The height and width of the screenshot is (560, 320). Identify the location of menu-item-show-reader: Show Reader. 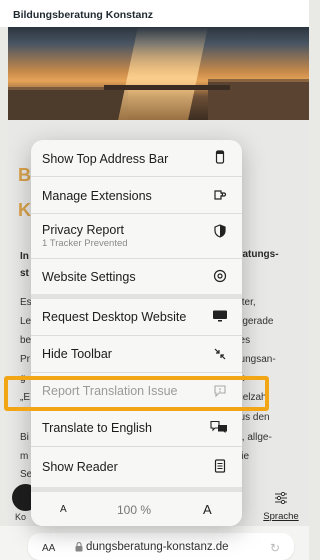
(136, 467).